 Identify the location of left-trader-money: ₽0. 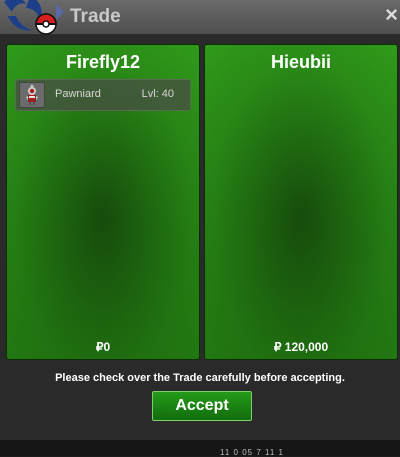
(103, 347).